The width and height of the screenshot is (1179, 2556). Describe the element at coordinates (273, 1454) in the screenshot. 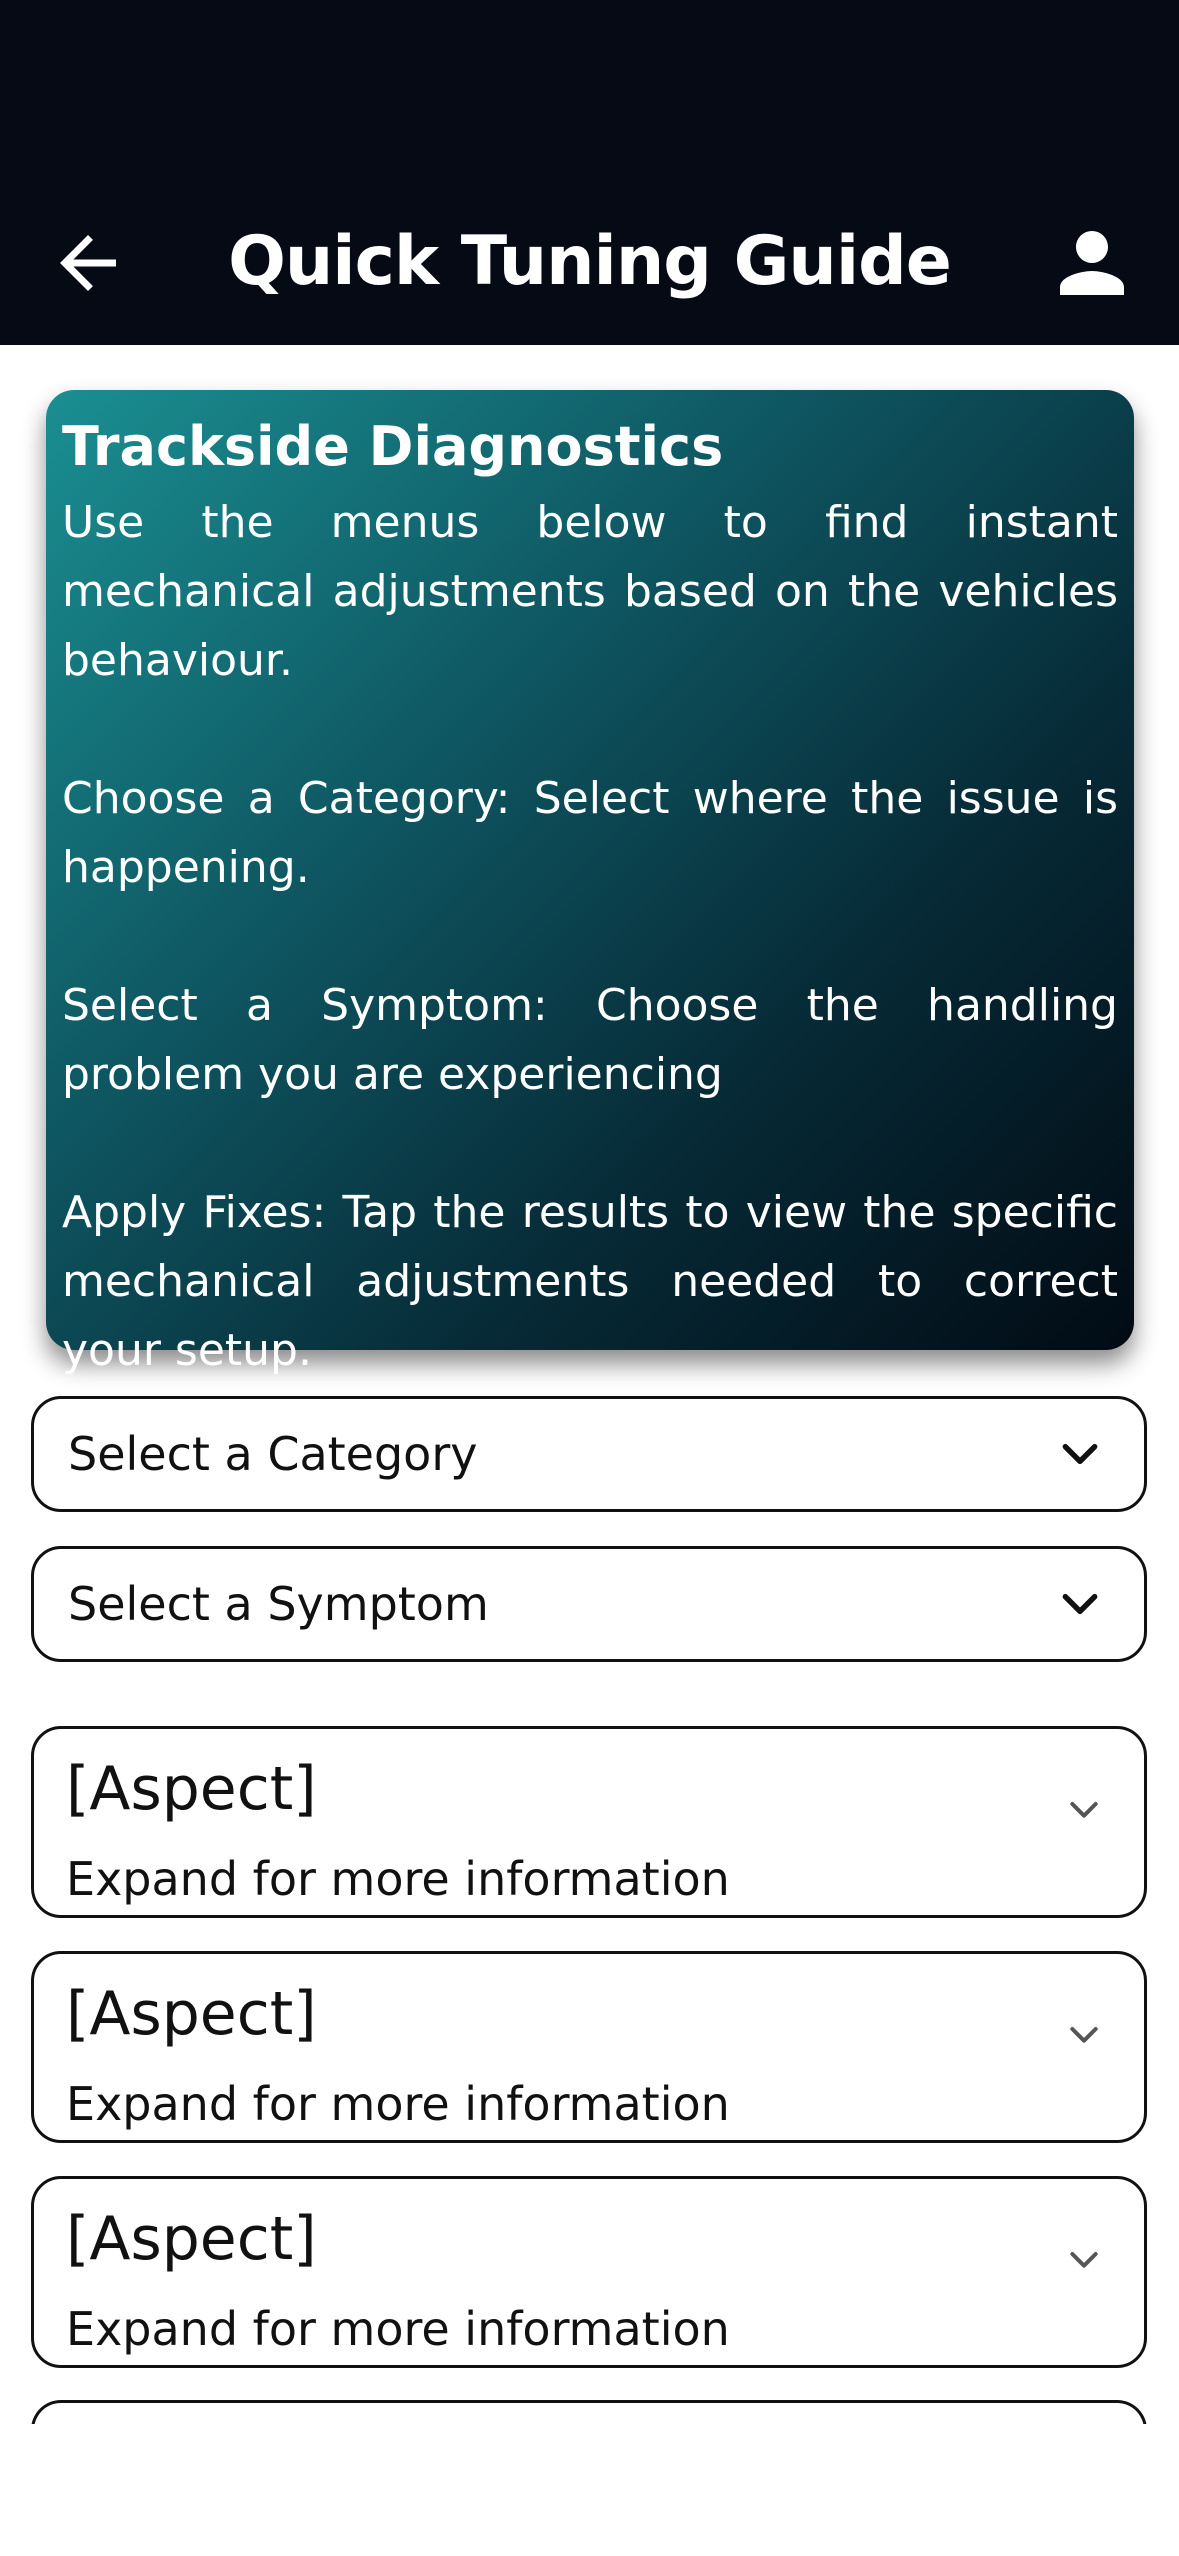

I see `category-dropdown-label: Select a Category` at that location.